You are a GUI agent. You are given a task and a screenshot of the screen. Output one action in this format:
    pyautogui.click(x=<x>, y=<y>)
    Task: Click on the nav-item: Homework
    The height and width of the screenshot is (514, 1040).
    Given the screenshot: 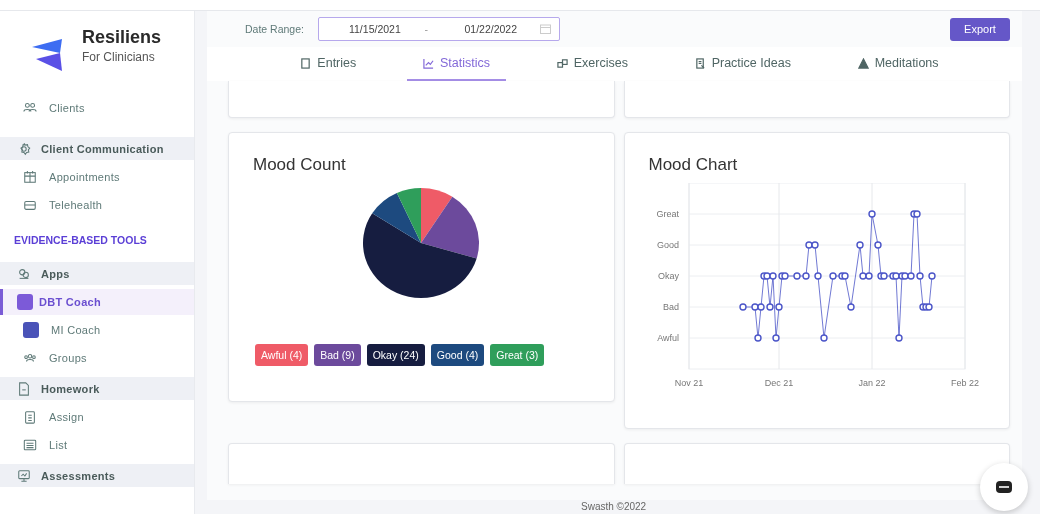 What is the action you would take?
    pyautogui.click(x=97, y=388)
    